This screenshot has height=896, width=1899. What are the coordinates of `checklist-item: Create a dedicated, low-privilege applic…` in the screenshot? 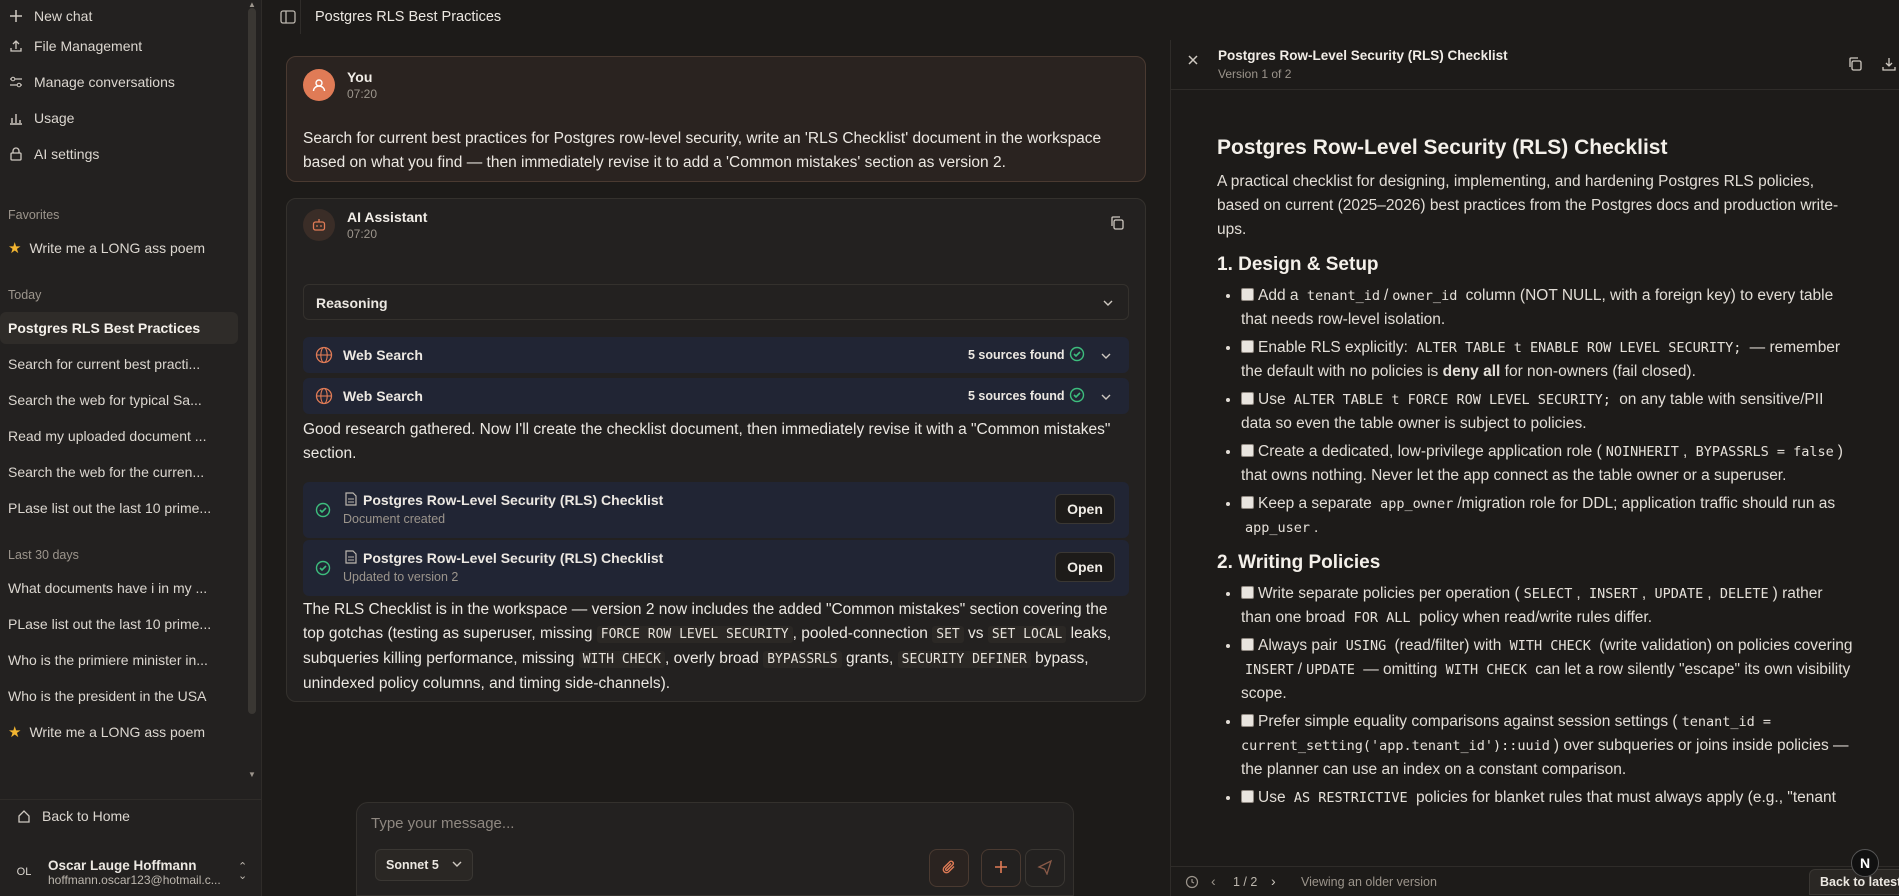 It's located at (1549, 464).